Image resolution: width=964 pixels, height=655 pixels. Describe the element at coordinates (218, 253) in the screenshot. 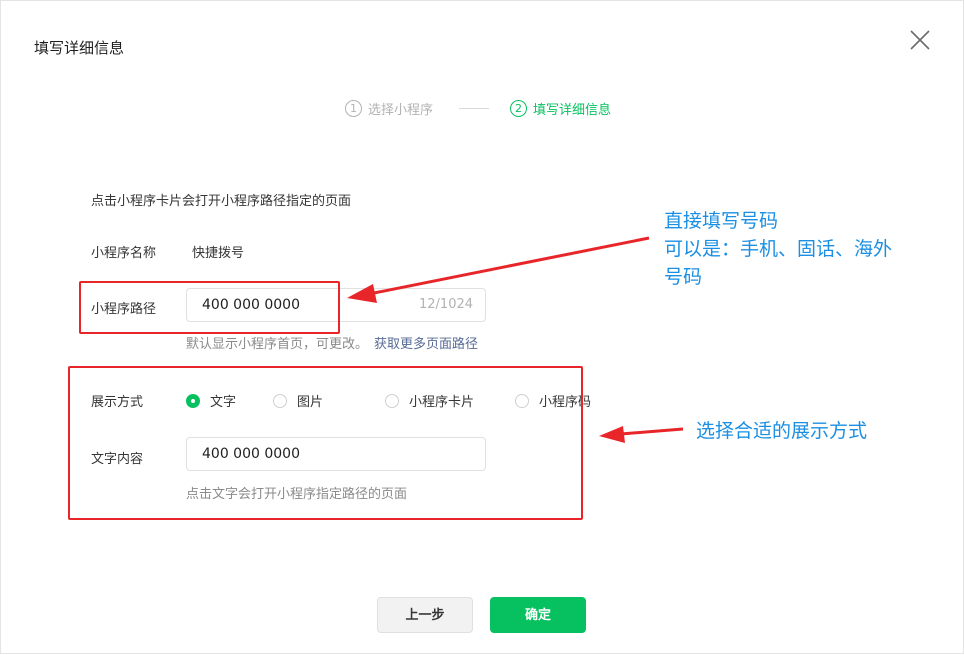

I see `miniprogram-name-value: 快捷拨号` at that location.